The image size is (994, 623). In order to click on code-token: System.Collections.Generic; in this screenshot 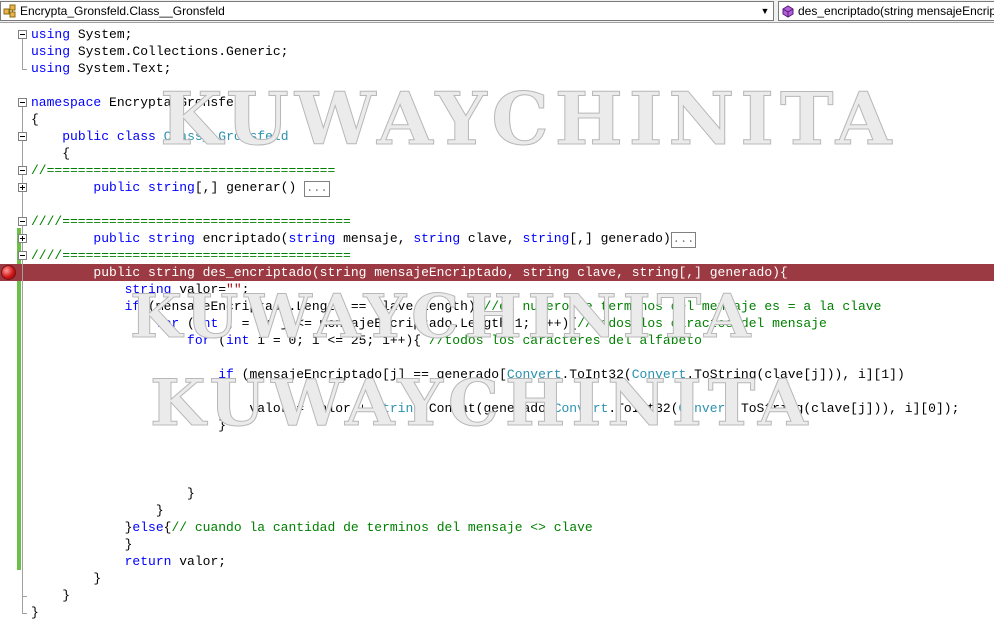, I will do `click(179, 51)`.